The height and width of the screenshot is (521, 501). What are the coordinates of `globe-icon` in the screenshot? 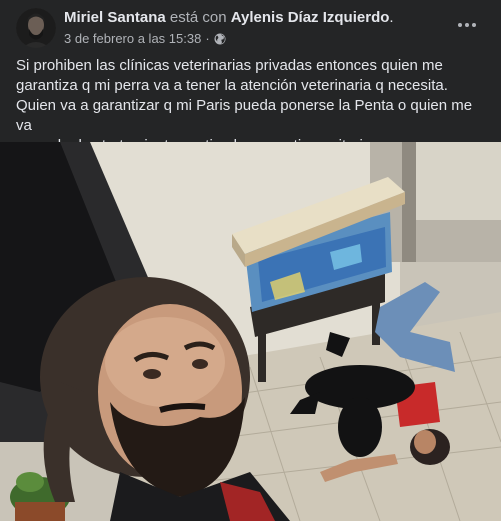 It's located at (220, 39).